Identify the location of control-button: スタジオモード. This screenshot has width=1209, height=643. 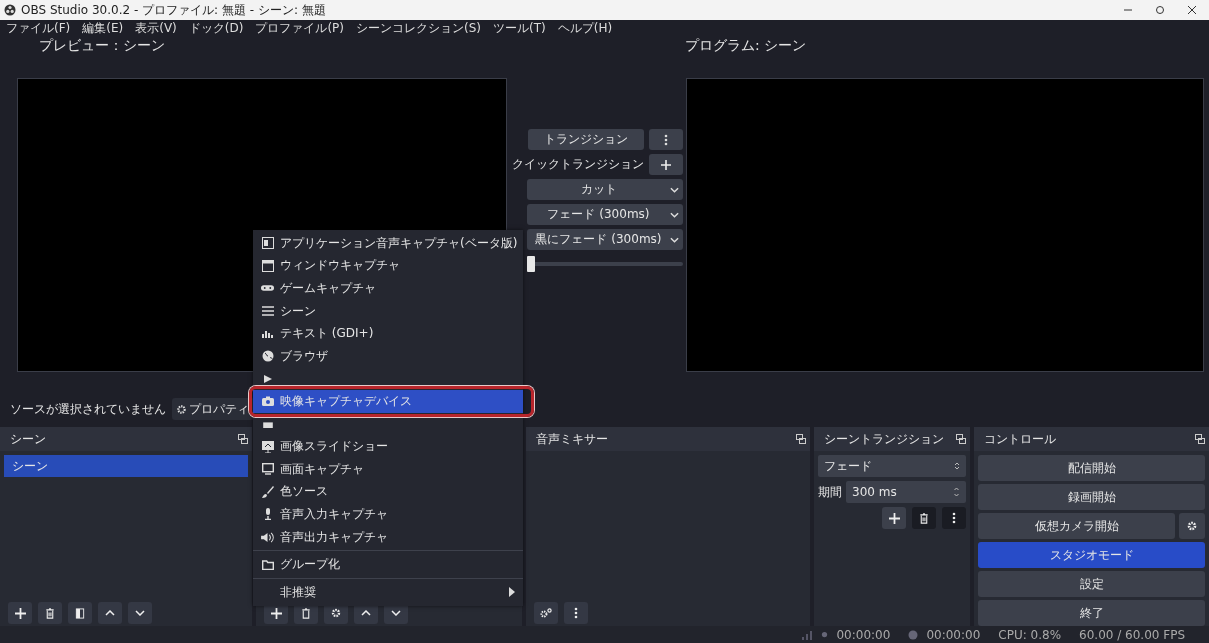
(1091, 555).